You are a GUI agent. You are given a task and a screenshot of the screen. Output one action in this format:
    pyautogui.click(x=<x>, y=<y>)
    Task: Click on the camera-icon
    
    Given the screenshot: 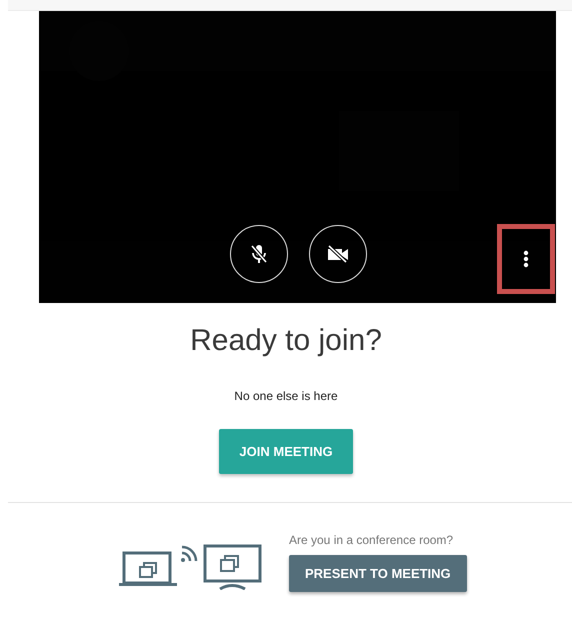 What is the action you would take?
    pyautogui.click(x=338, y=254)
    